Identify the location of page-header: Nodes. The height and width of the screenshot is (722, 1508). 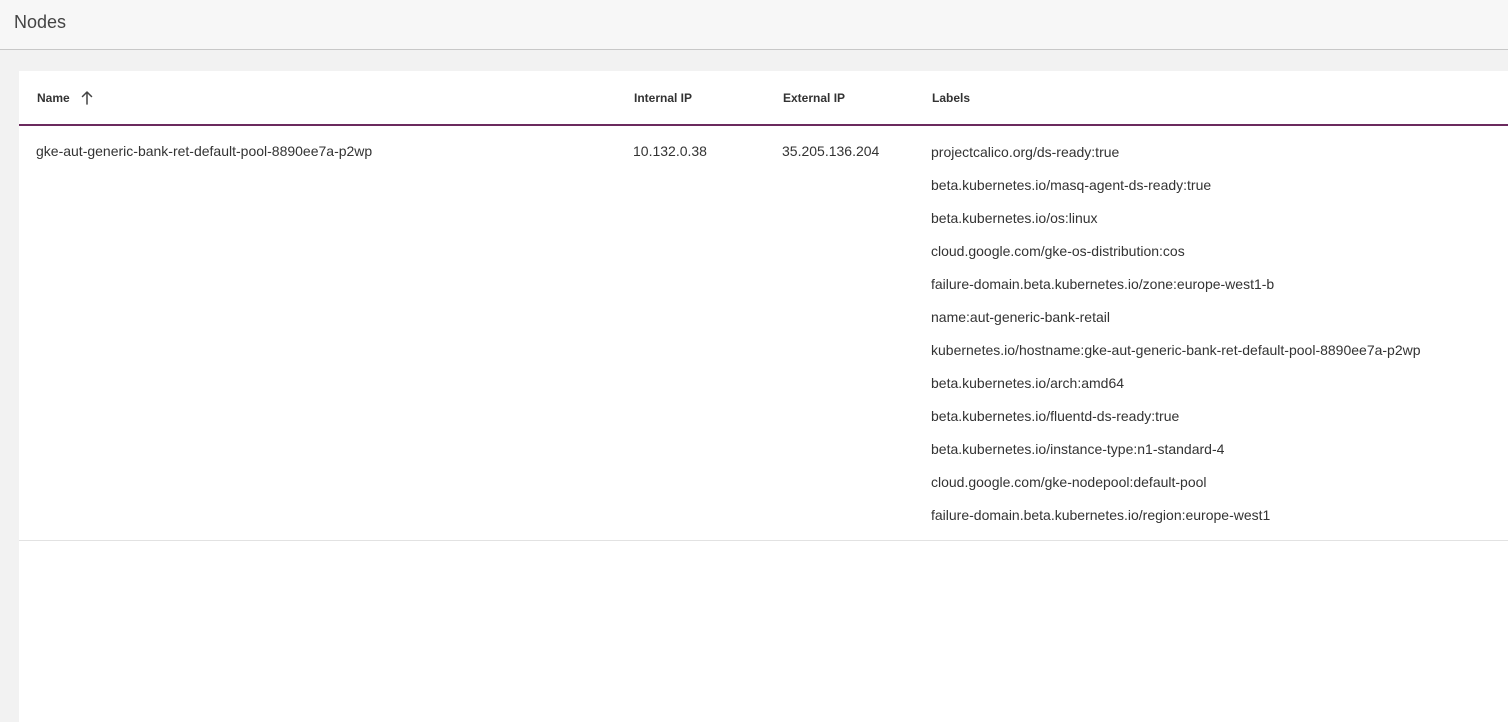
(754, 25).